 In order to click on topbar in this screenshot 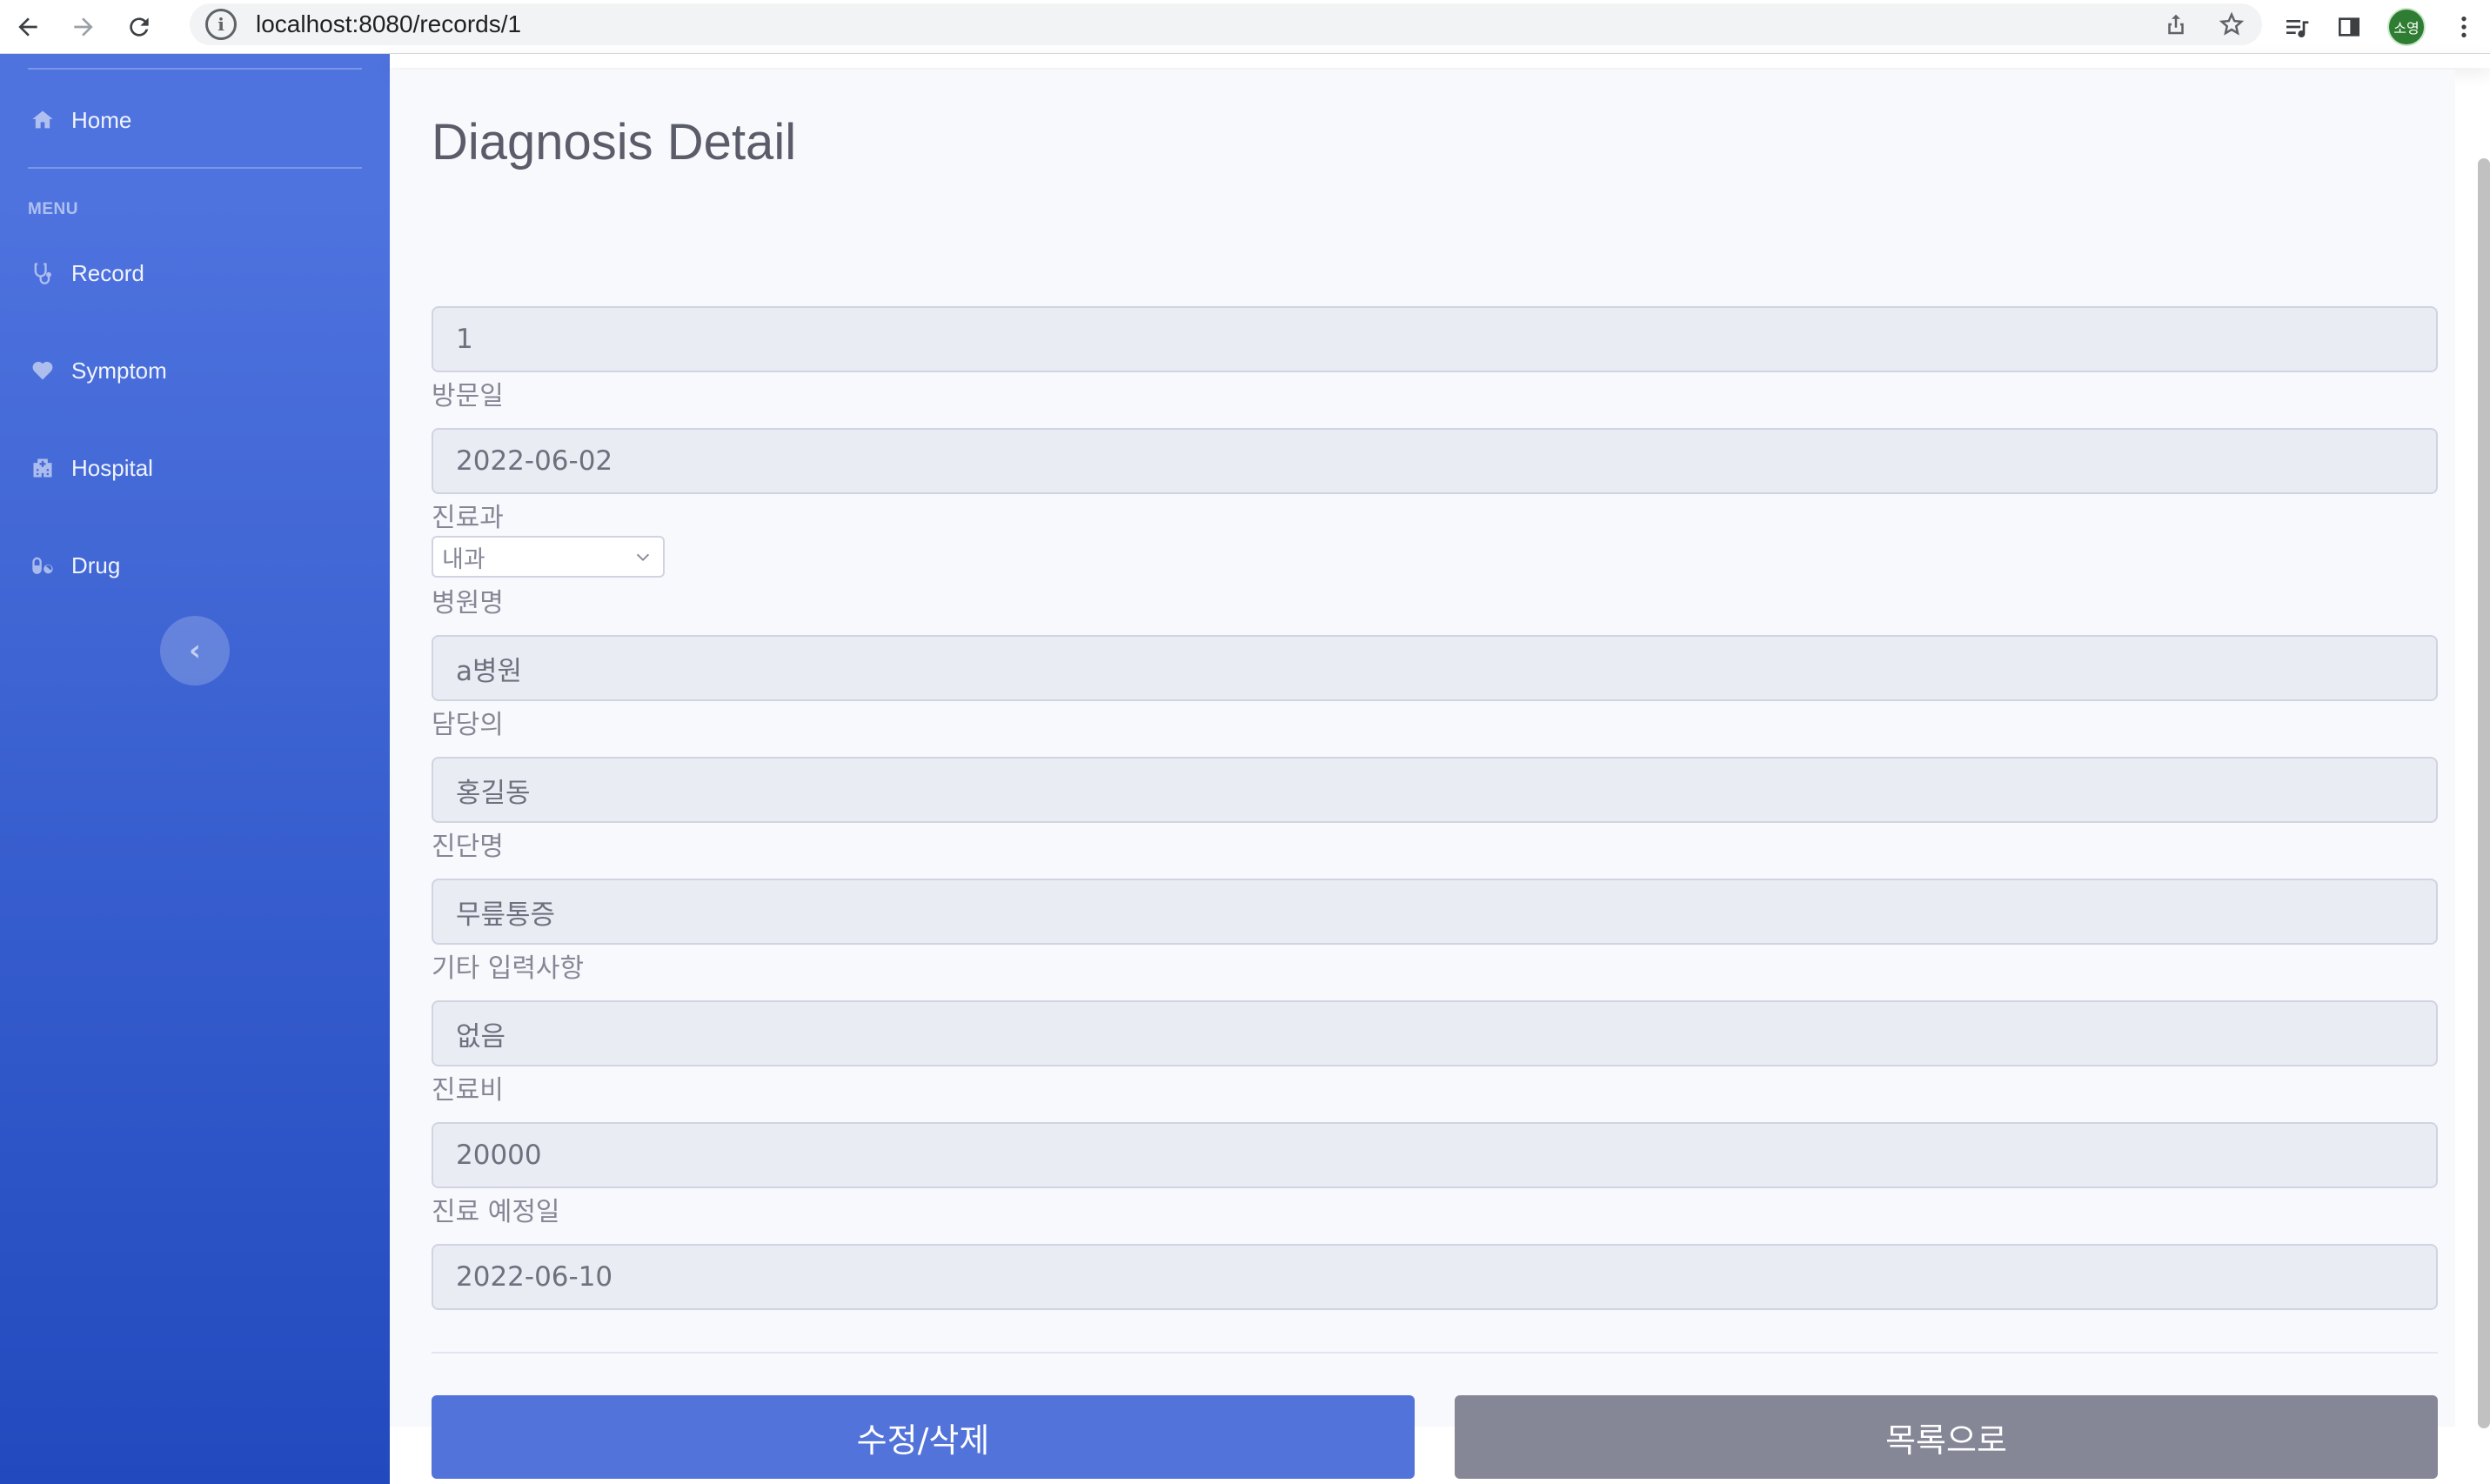, I will do `click(1440, 61)`.